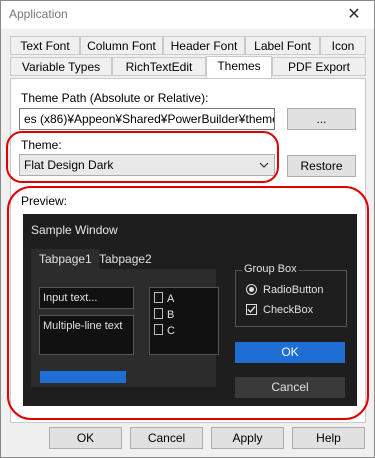 The image size is (375, 458). I want to click on window-title: Application, so click(38, 14).